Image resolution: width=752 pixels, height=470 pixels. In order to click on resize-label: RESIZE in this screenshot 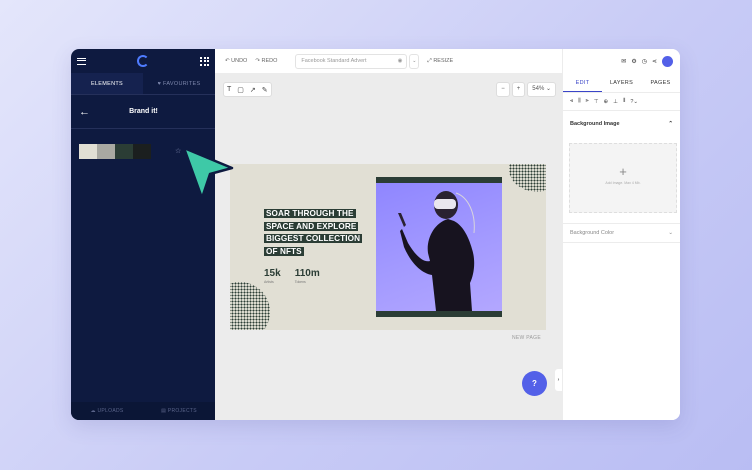, I will do `click(443, 60)`.